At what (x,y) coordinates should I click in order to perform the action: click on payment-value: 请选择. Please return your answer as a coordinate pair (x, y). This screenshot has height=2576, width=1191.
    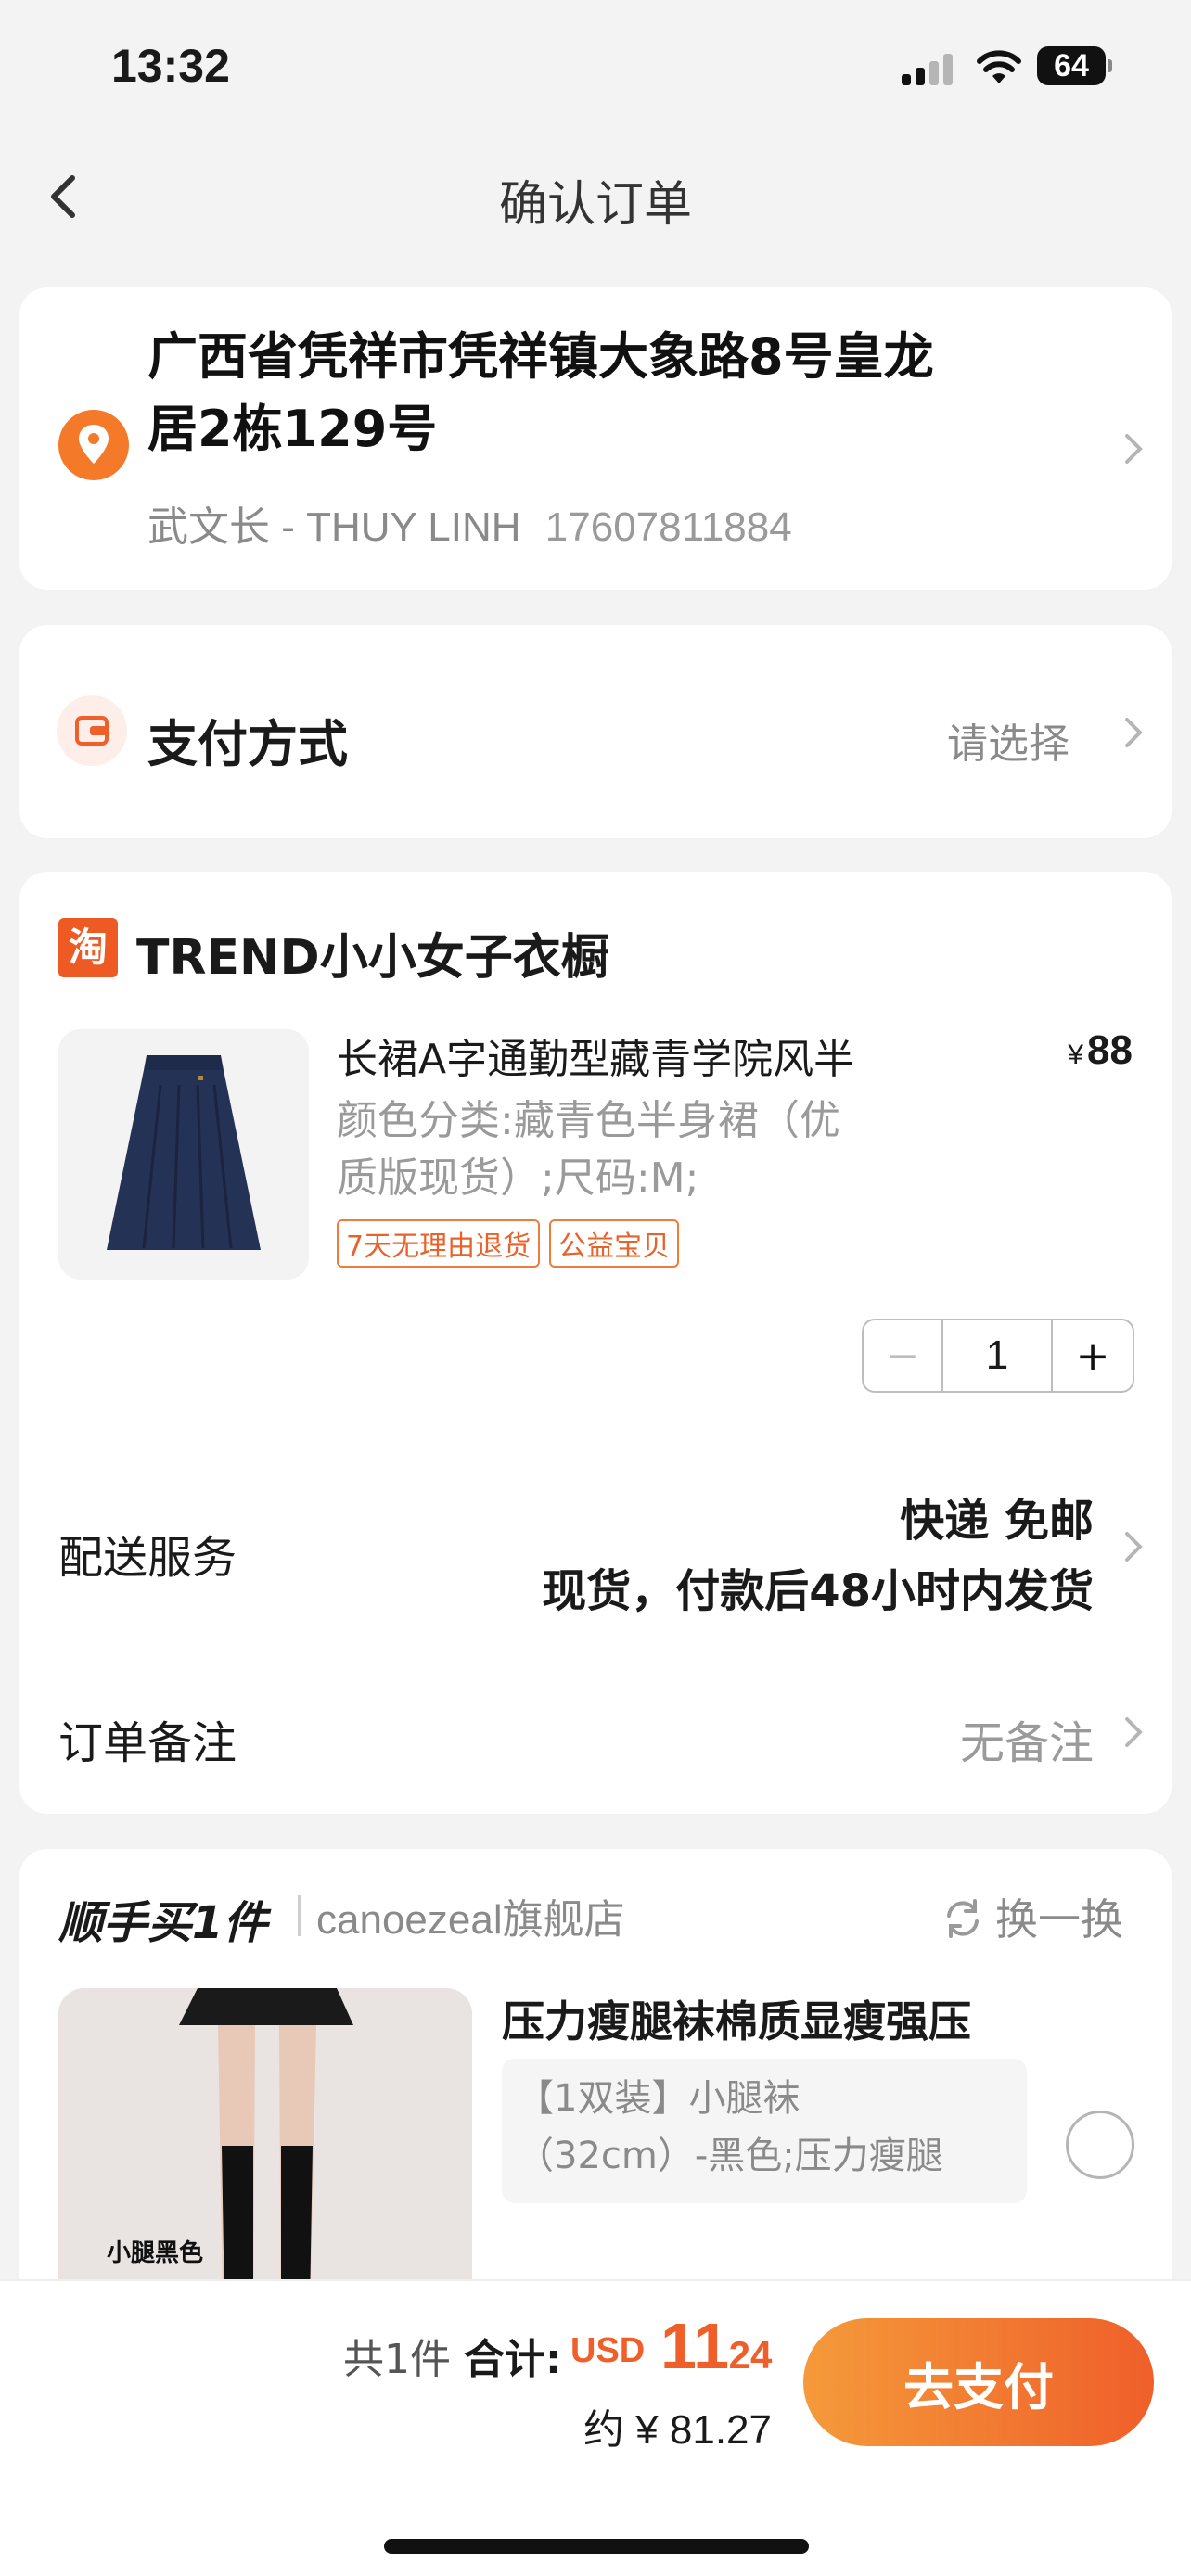
    Looking at the image, I should click on (1008, 744).